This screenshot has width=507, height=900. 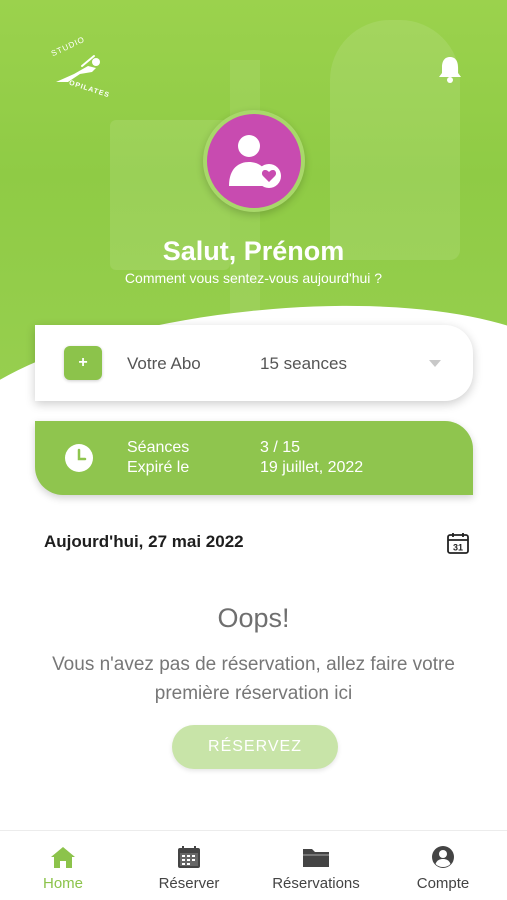 I want to click on subscription-select-value: 15 seances, so click(x=303, y=364).